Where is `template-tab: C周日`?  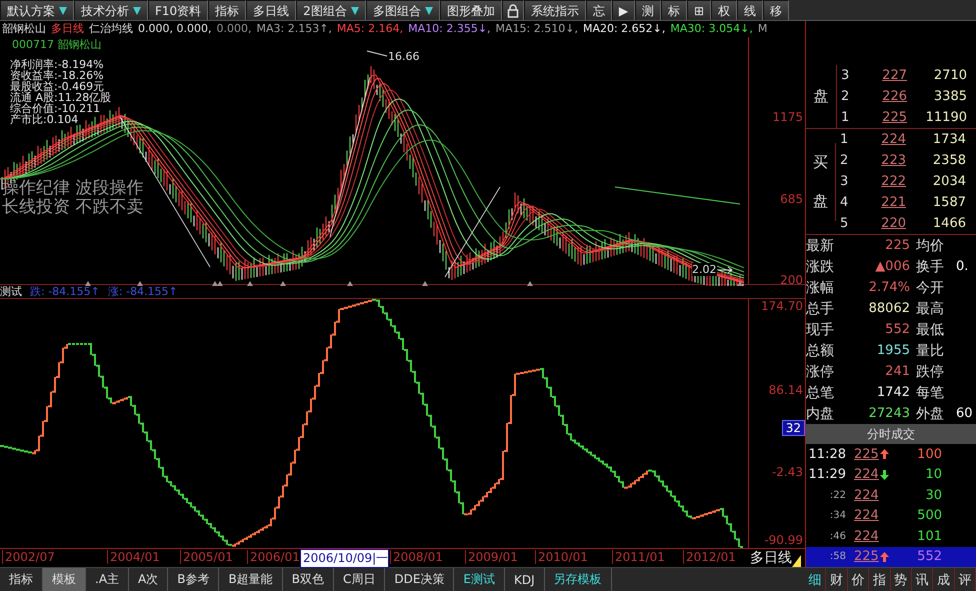 template-tab: C周日 is located at coordinates (360, 579).